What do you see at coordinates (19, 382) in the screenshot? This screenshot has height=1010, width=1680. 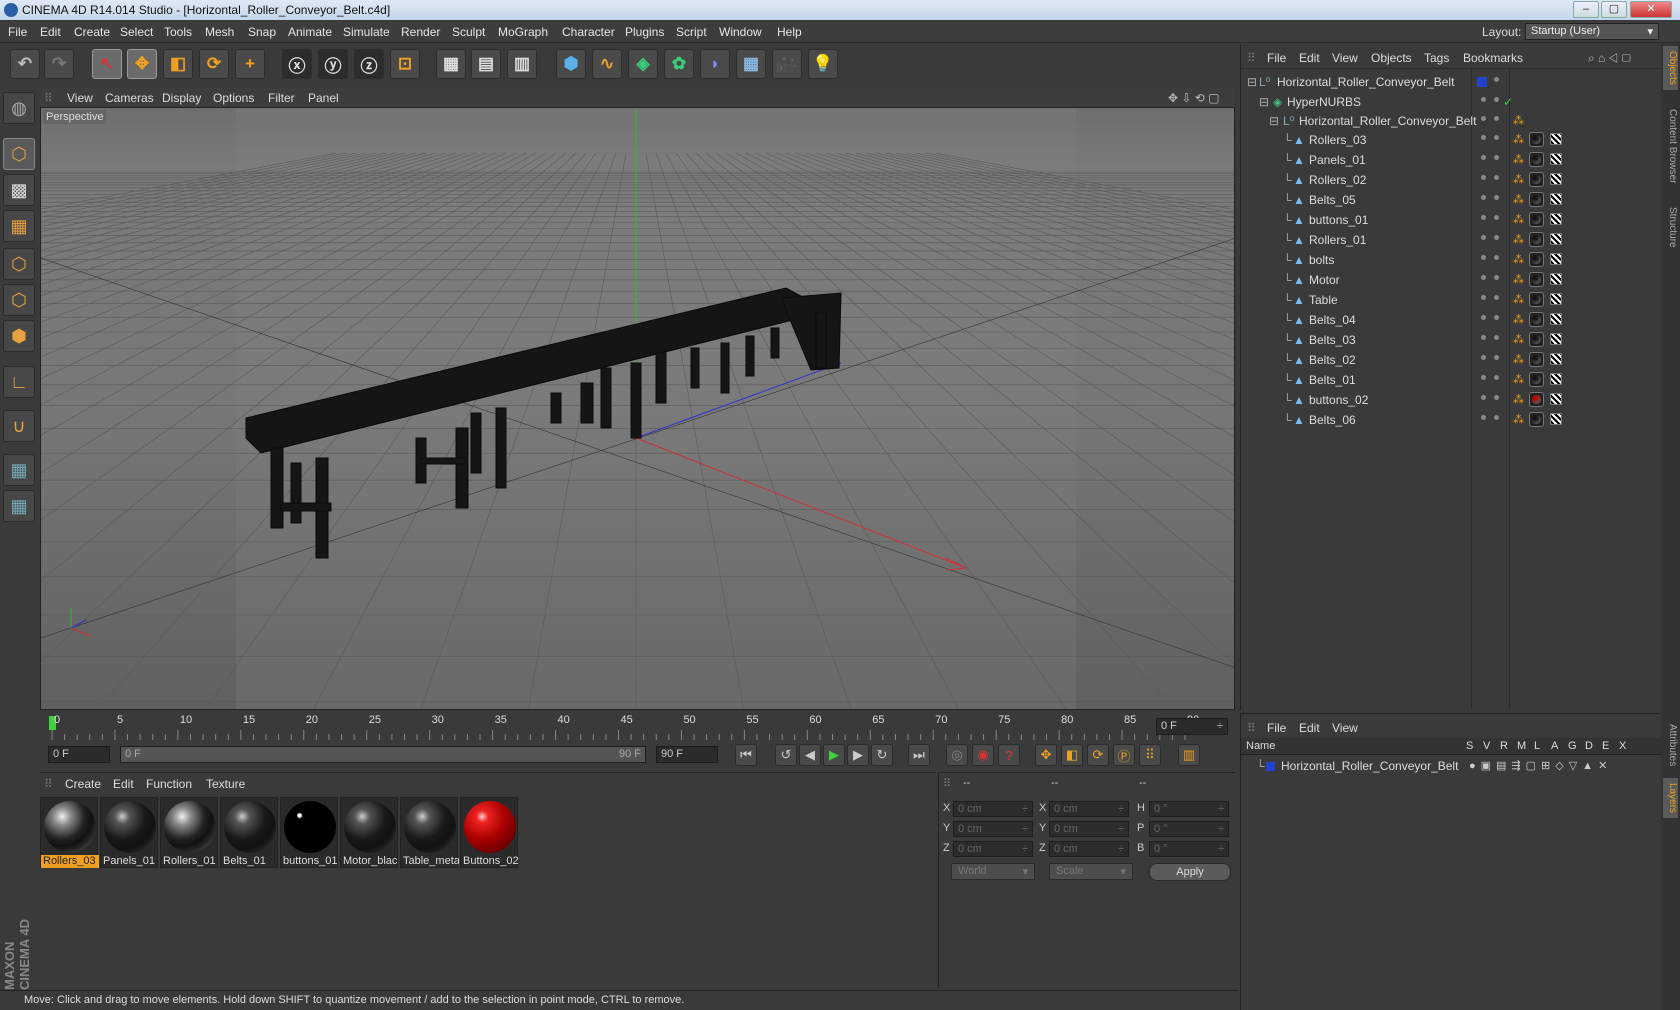 I see `axis-mode-icon: ∟` at bounding box center [19, 382].